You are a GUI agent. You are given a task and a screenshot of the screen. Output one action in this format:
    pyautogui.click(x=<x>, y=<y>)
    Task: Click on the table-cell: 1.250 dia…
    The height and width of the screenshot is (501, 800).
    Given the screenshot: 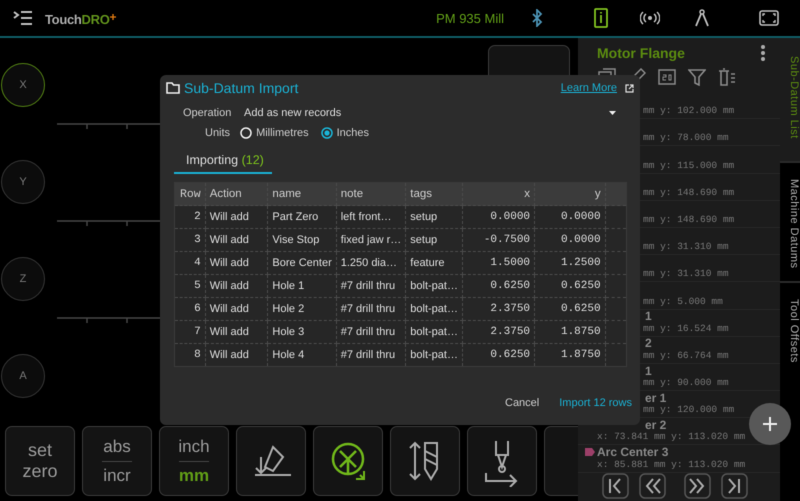 What is the action you would take?
    pyautogui.click(x=371, y=263)
    